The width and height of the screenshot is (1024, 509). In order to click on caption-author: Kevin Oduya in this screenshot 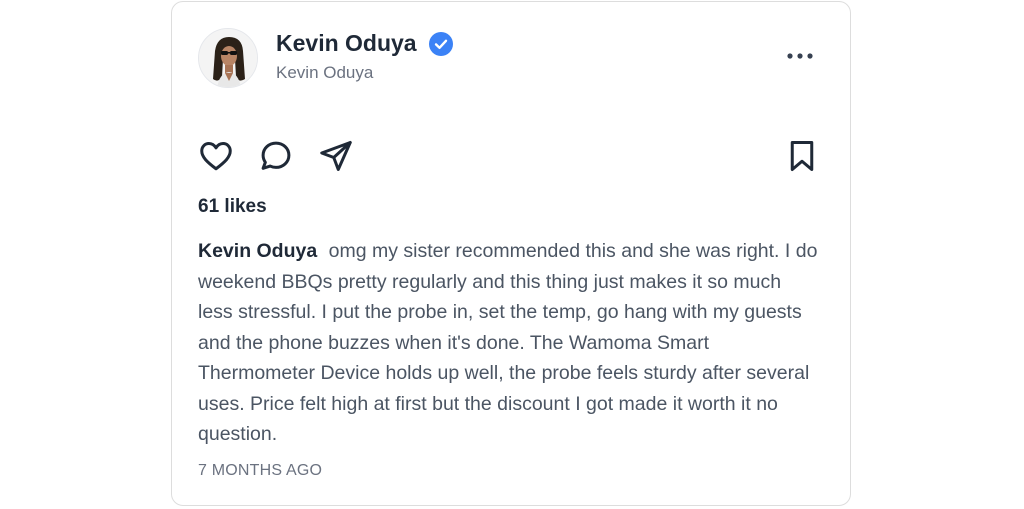, I will do `click(257, 251)`.